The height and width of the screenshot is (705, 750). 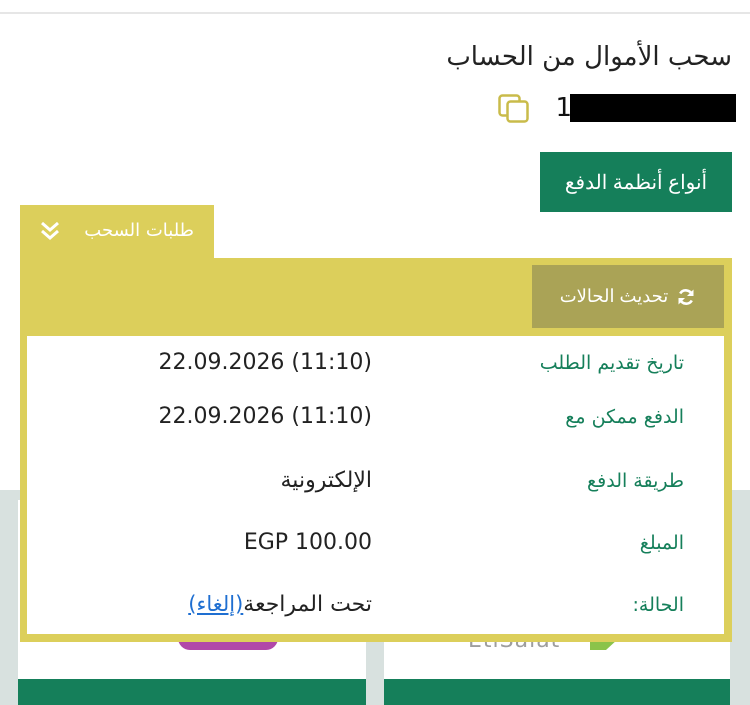 What do you see at coordinates (611, 363) in the screenshot?
I see `detail-label: تاريخ تقديم الطلب` at bounding box center [611, 363].